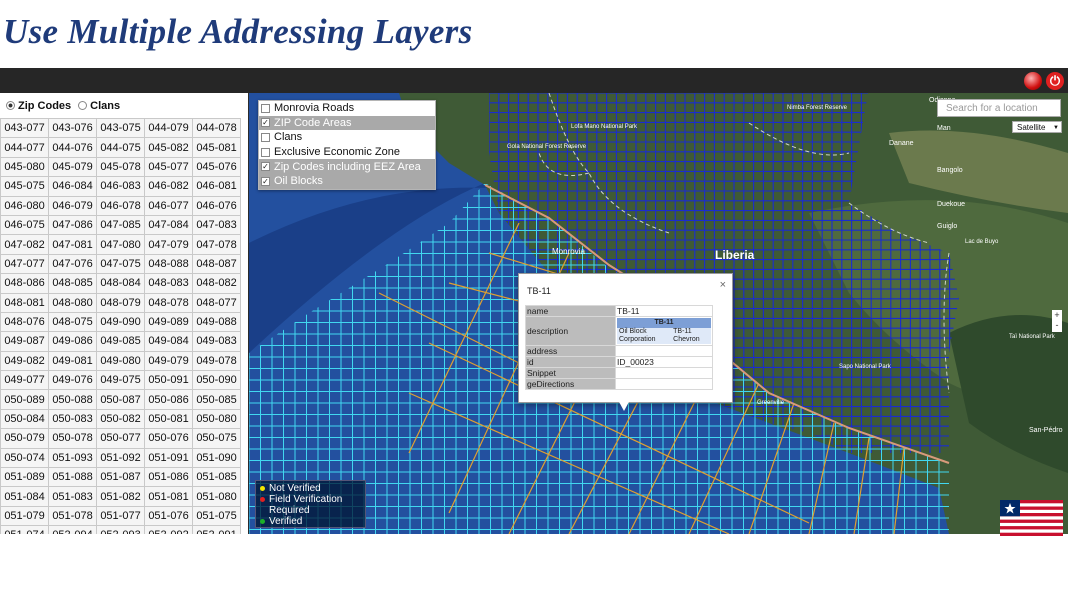 This screenshot has height=612, width=1068. Describe the element at coordinates (216, 167) in the screenshot. I see `zip-code-cell: 045-076` at that location.